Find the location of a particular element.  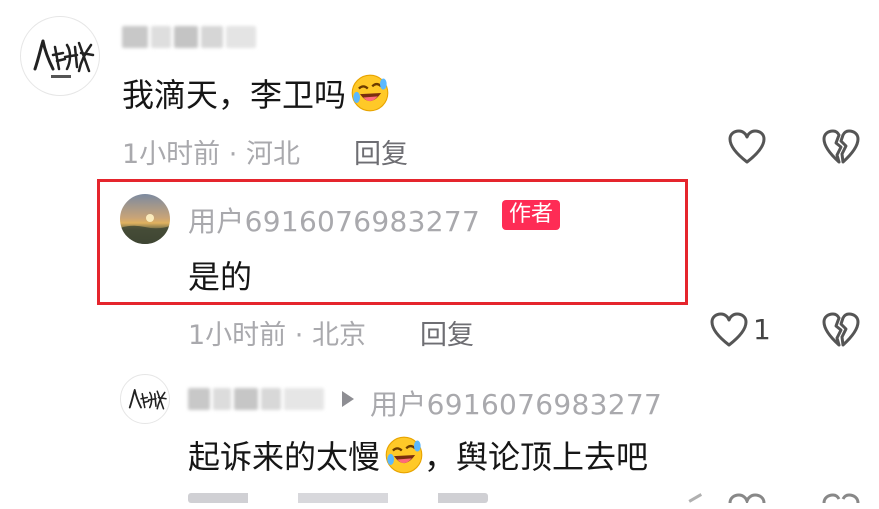

cut-off-meta-row is located at coordinates (348, 498).